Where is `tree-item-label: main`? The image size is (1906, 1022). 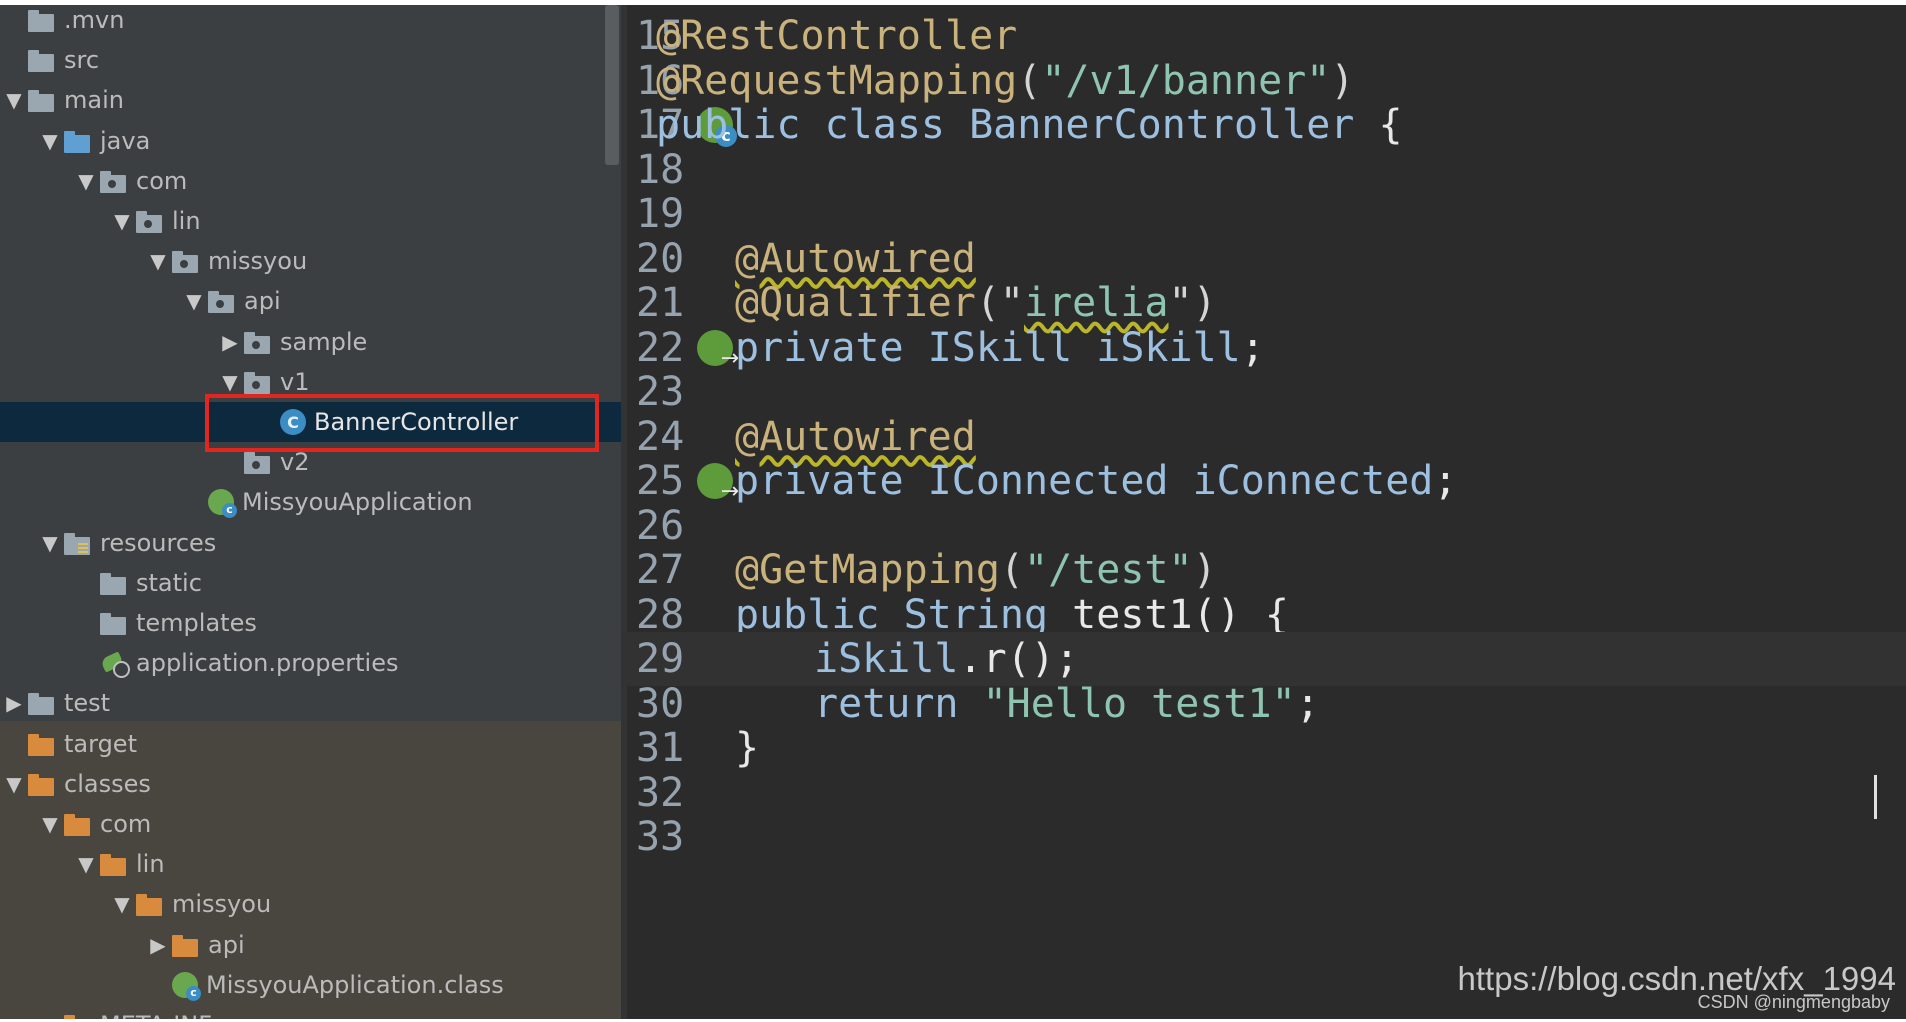 tree-item-label: main is located at coordinates (94, 100).